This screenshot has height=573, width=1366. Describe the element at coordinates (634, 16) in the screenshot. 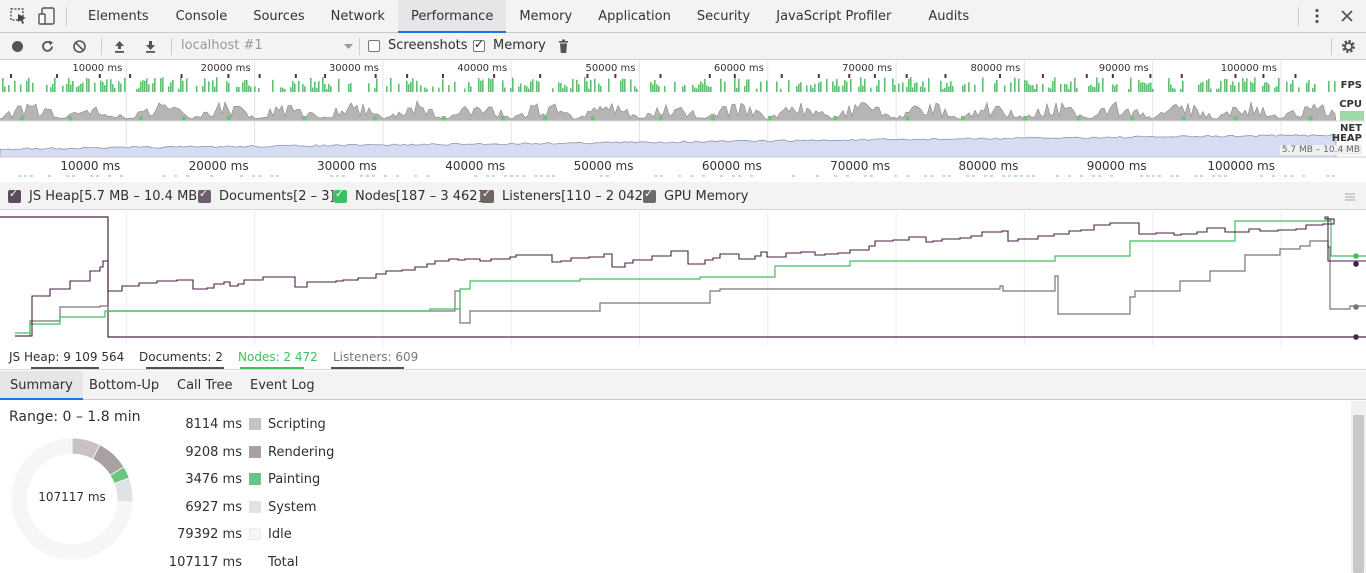

I see `tab-application: Application` at that location.